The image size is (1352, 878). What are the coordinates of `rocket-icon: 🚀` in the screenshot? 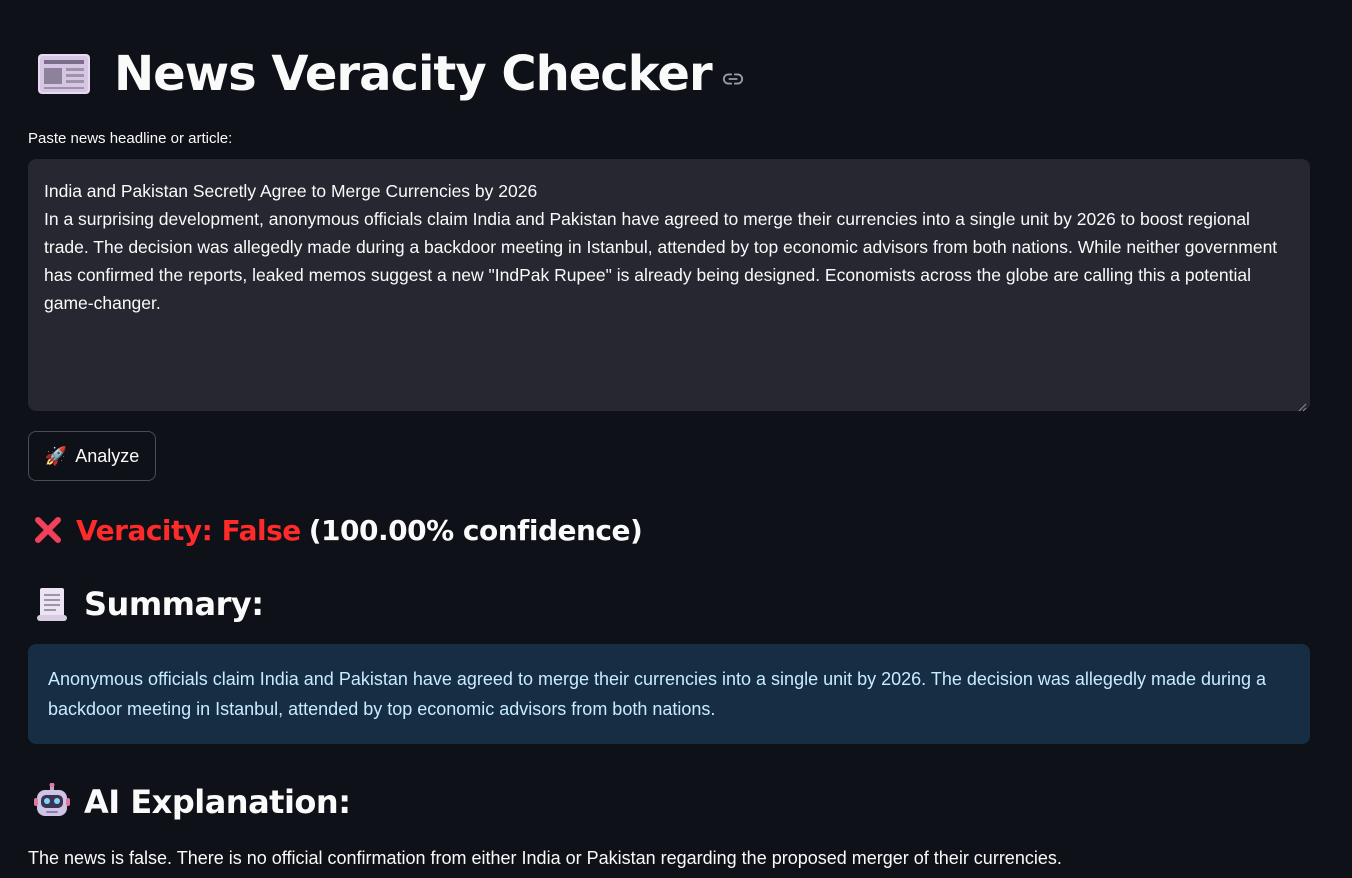 It's located at (56, 455).